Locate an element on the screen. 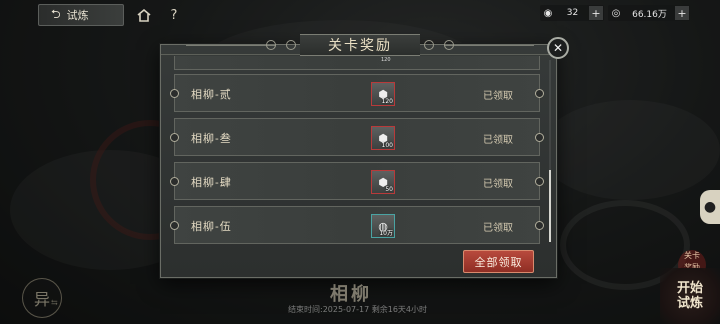 This screenshot has width=720, height=324. stage-end-time: 结束时间:2025-07-17 剩余16天4小时 is located at coordinates (357, 309).